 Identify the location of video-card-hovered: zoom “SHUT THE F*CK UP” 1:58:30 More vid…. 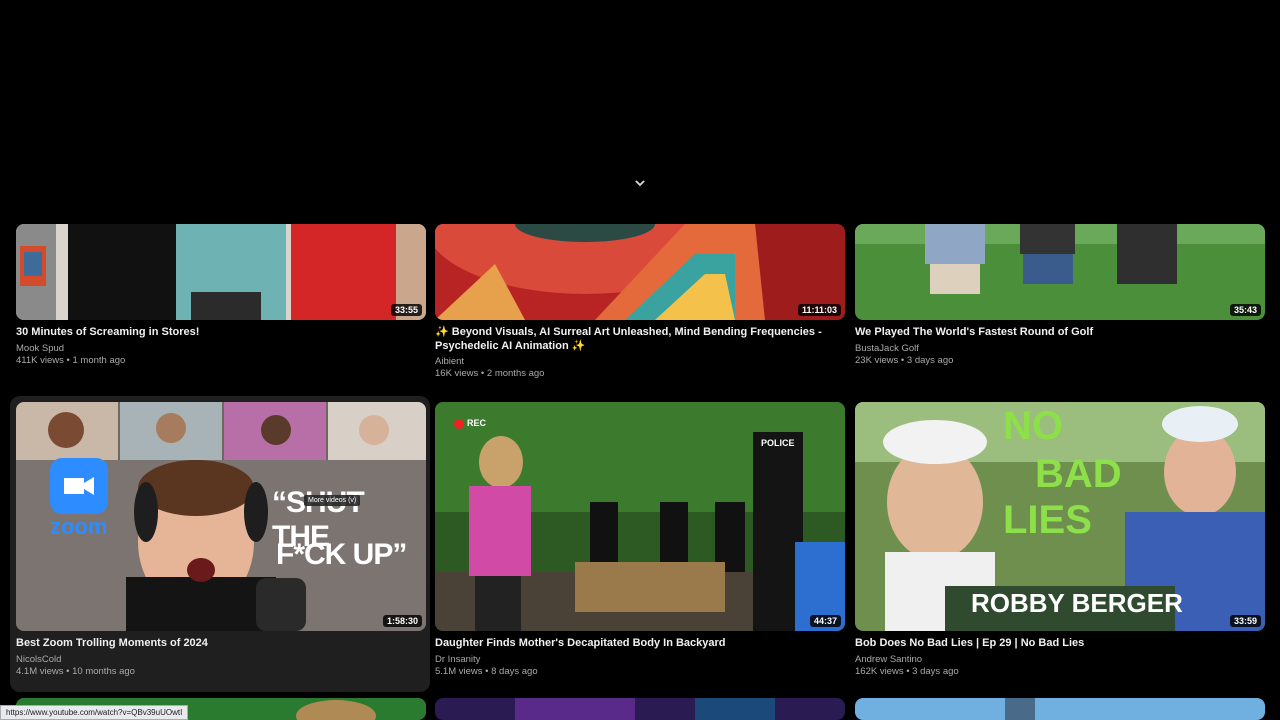
(220, 544).